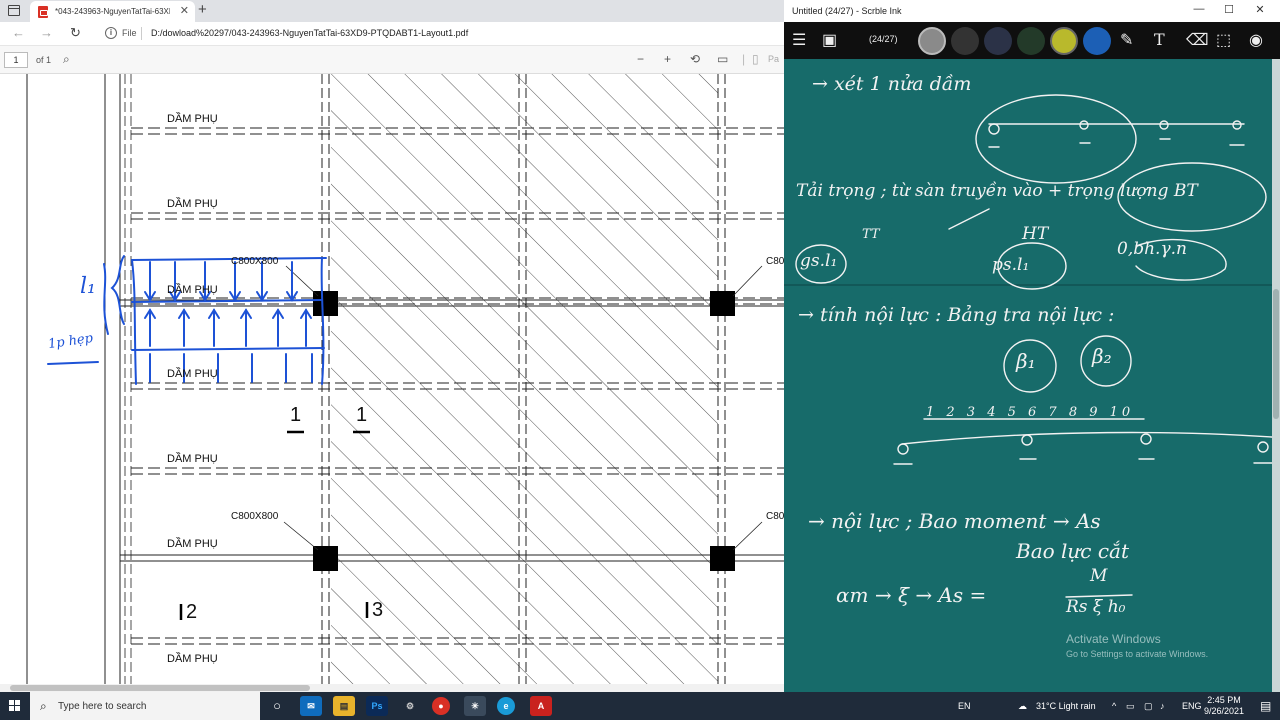 This screenshot has width=1280, height=720. Describe the element at coordinates (1162, 706) in the screenshot. I see `volume-icon: ♪` at that location.